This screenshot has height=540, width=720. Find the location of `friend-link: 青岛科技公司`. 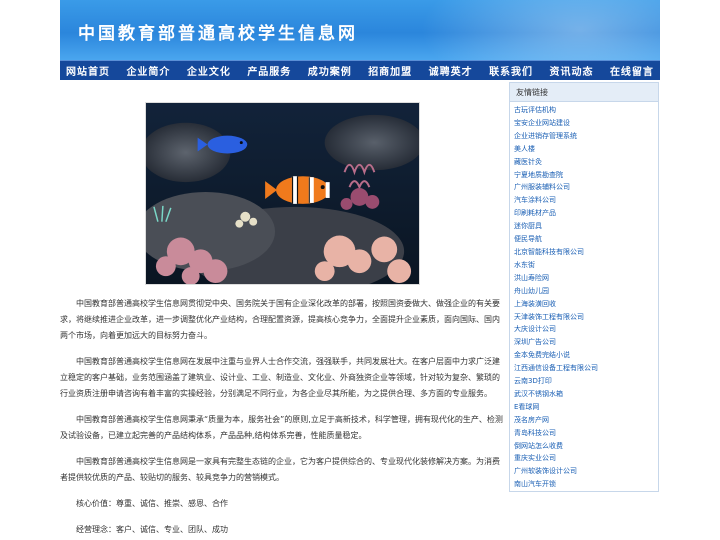

friend-link: 青岛科技公司 is located at coordinates (535, 433).